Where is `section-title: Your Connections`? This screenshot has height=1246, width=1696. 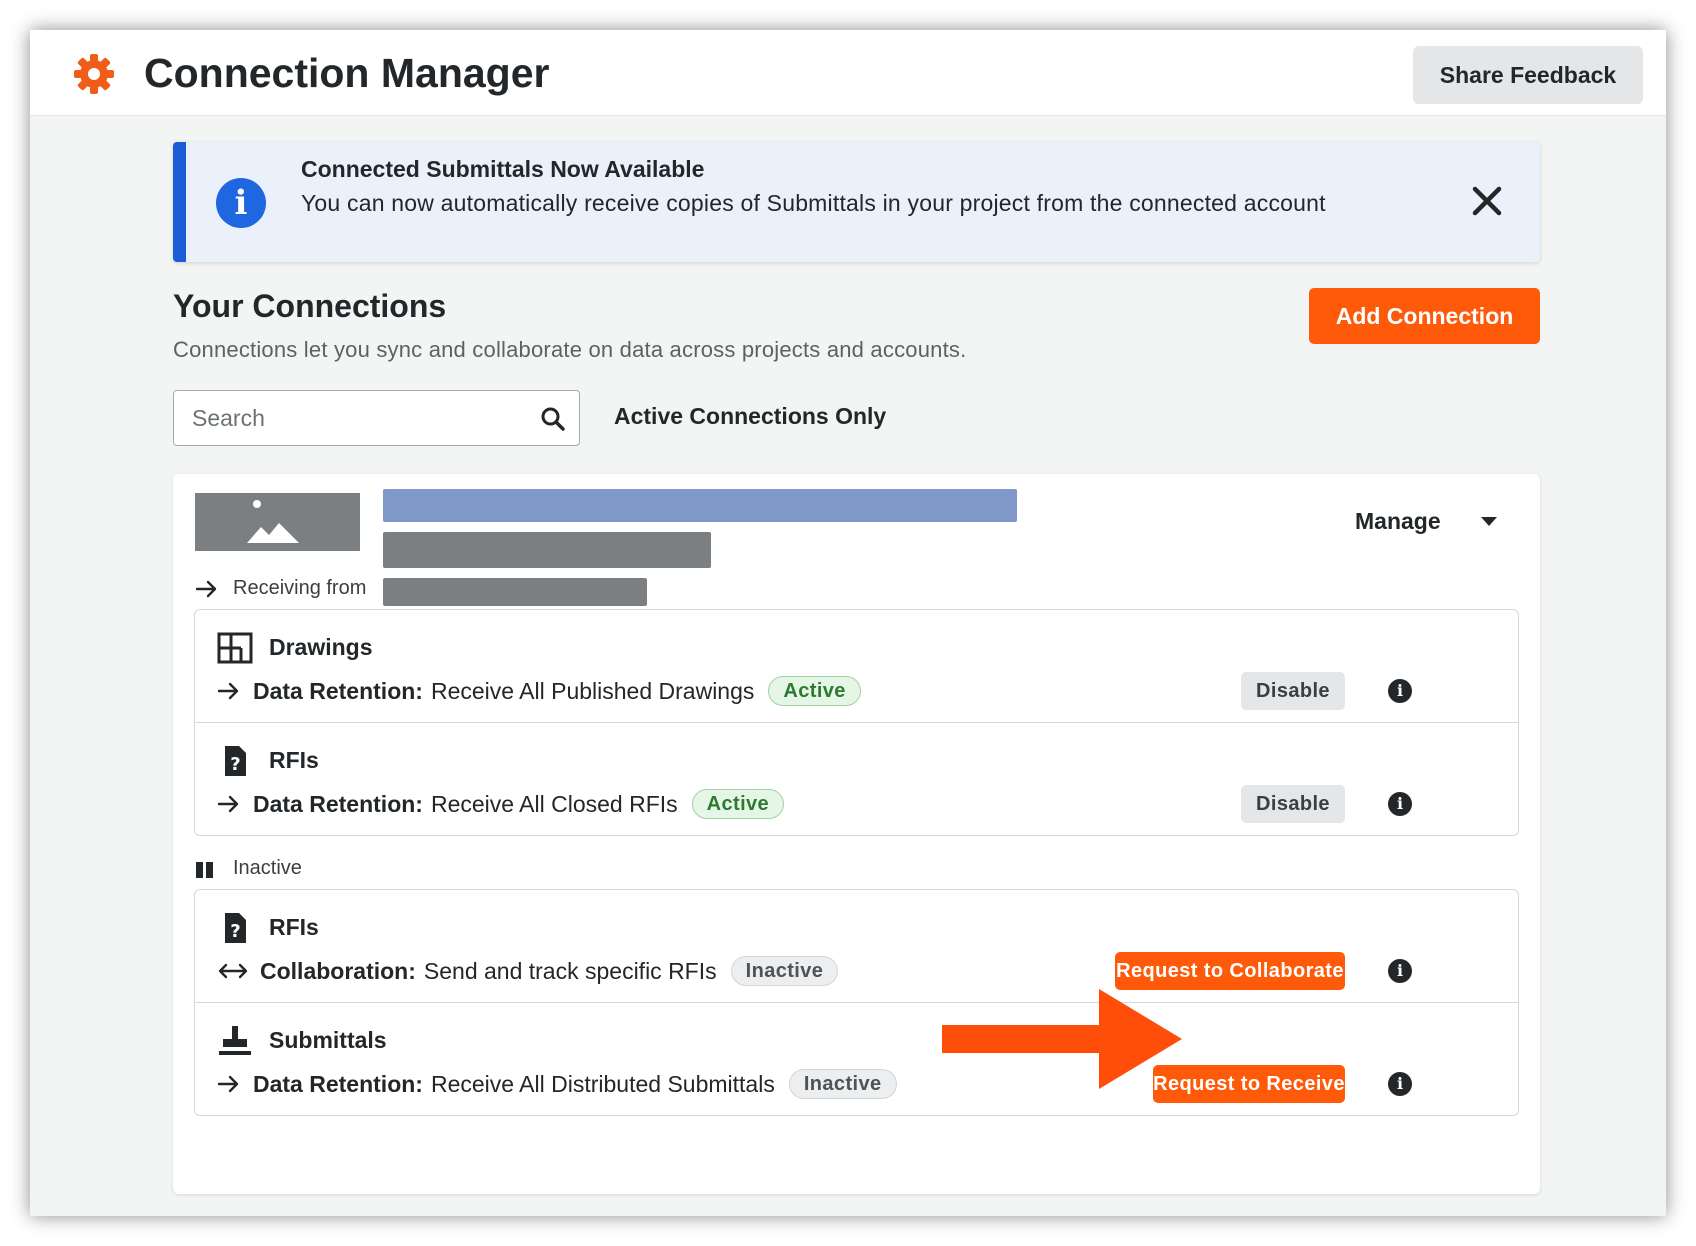 section-title: Your Connections is located at coordinates (310, 306).